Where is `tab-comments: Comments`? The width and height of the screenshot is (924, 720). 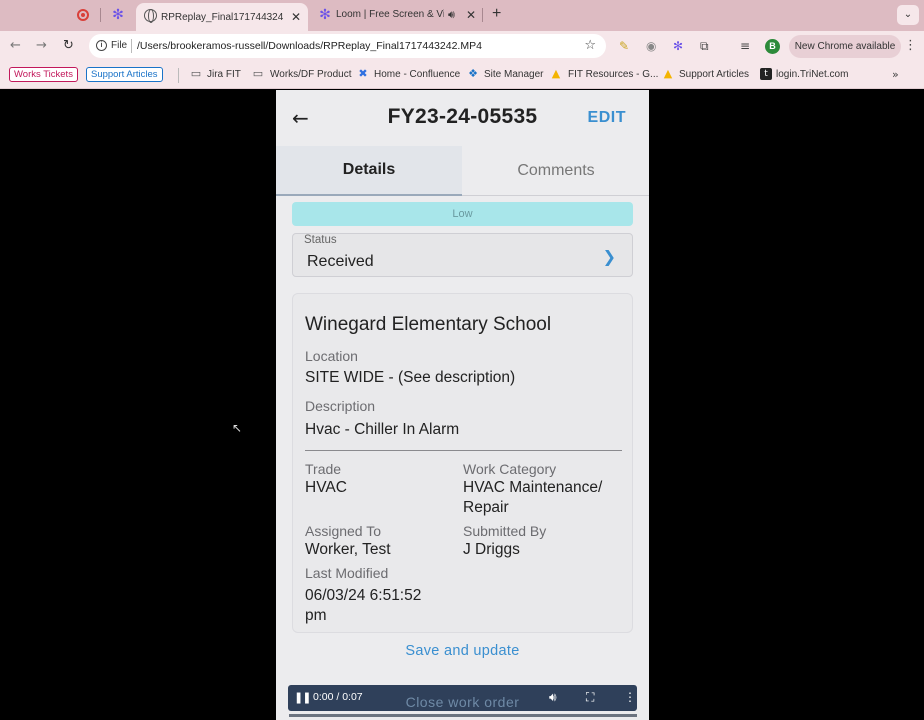
tab-comments: Comments is located at coordinates (556, 171).